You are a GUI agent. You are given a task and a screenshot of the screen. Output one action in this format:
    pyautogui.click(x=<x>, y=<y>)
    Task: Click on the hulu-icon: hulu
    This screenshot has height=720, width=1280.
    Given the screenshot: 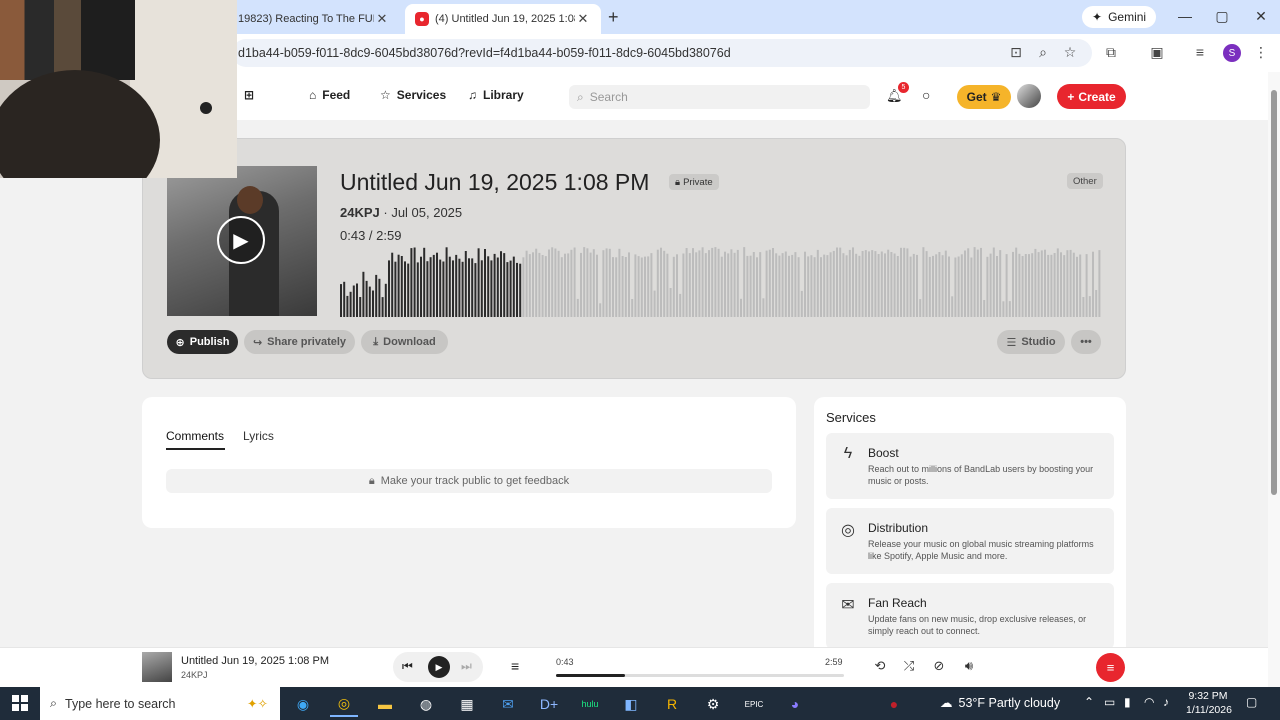 What is the action you would take?
    pyautogui.click(x=590, y=704)
    